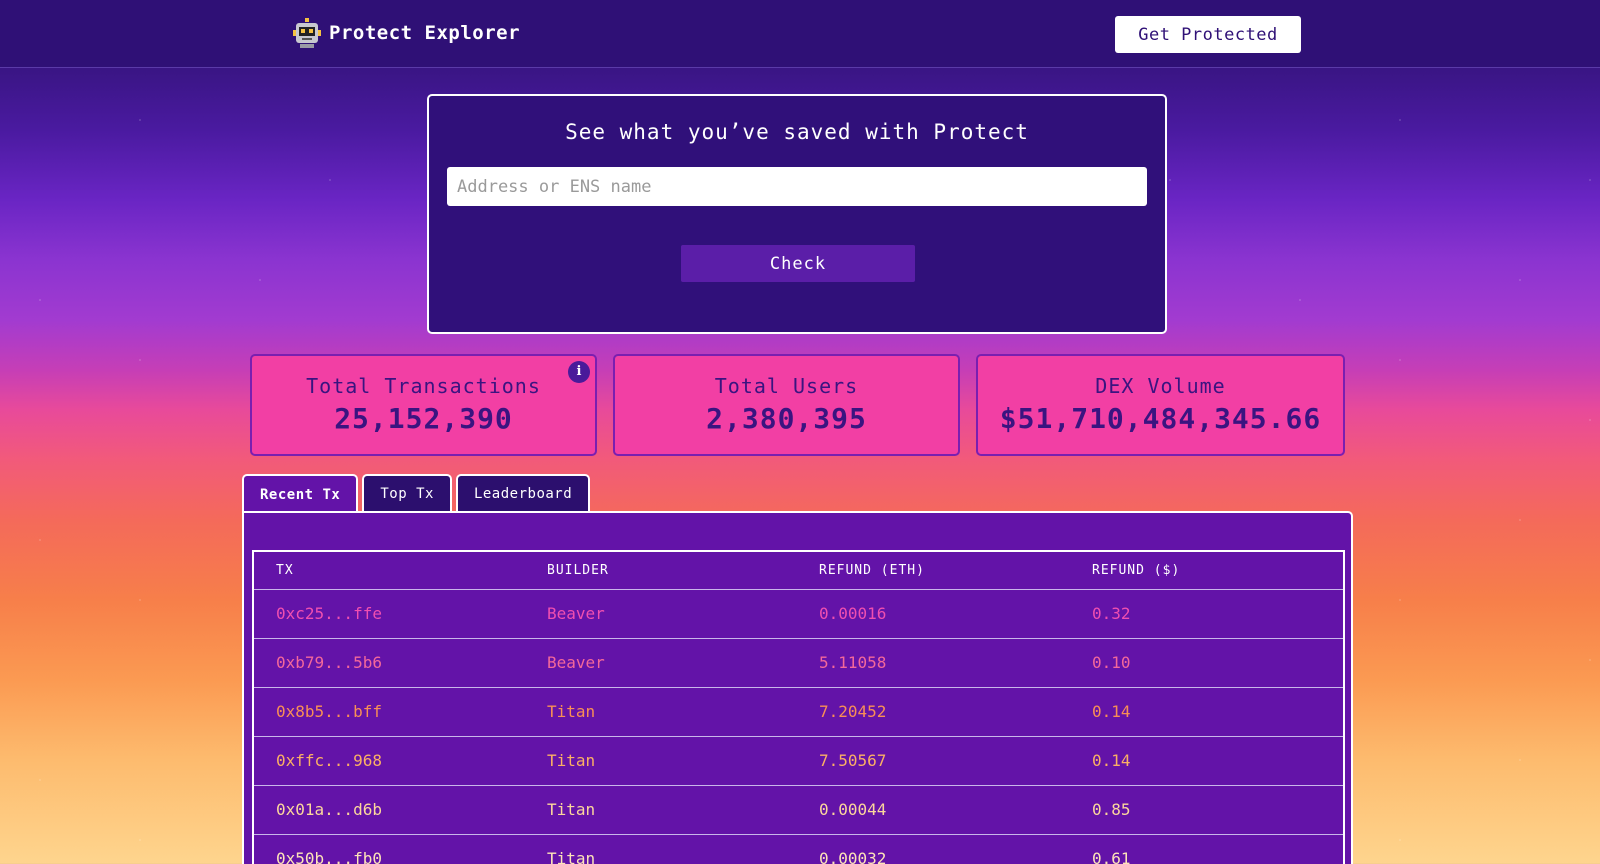  I want to click on table-row: 0xb79...5b6 Beaver 5.11058 0.10, so click(798, 663).